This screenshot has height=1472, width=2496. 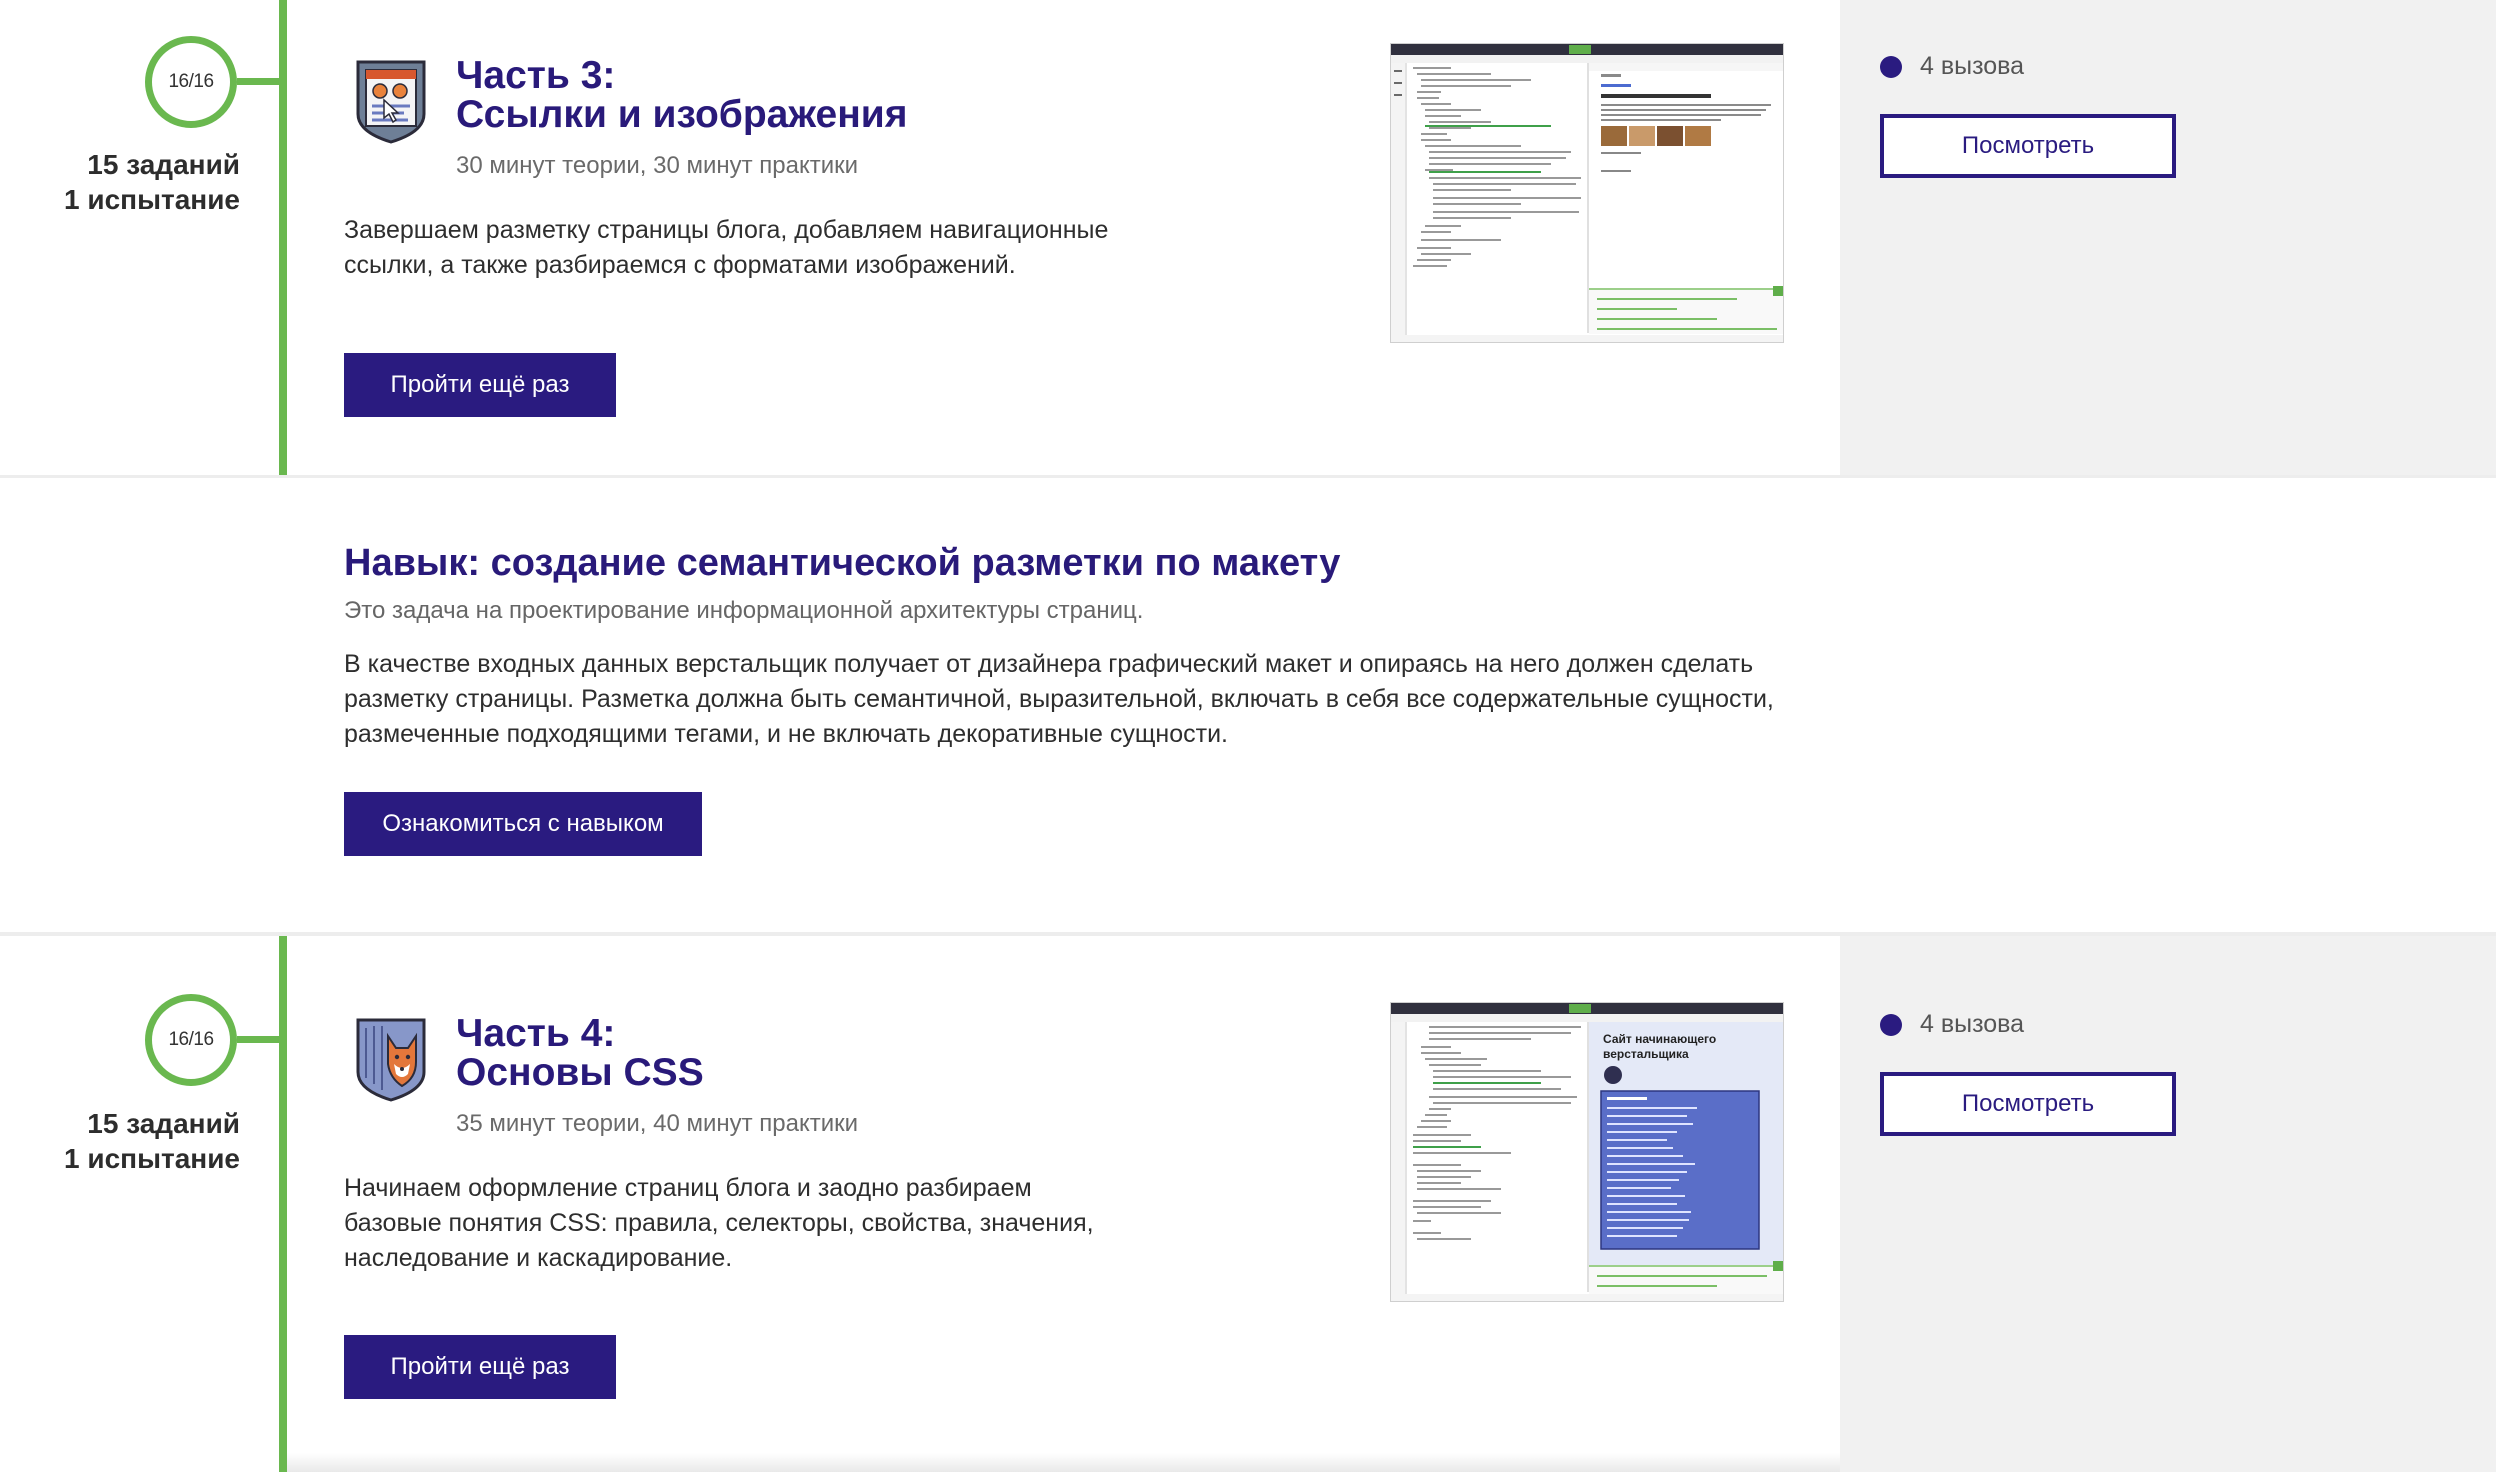 I want to click on part-number: Часть 3:, so click(x=536, y=75).